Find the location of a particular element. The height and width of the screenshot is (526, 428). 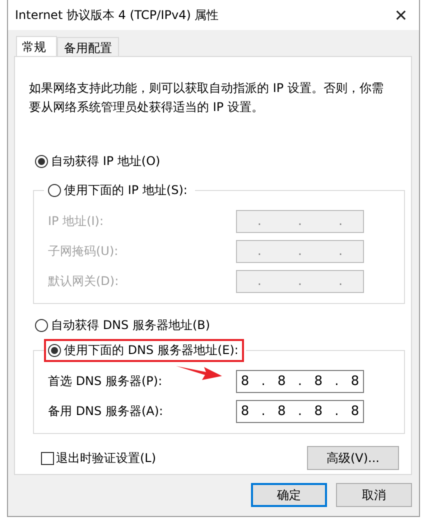

cancel-button: 取消 is located at coordinates (374, 495).